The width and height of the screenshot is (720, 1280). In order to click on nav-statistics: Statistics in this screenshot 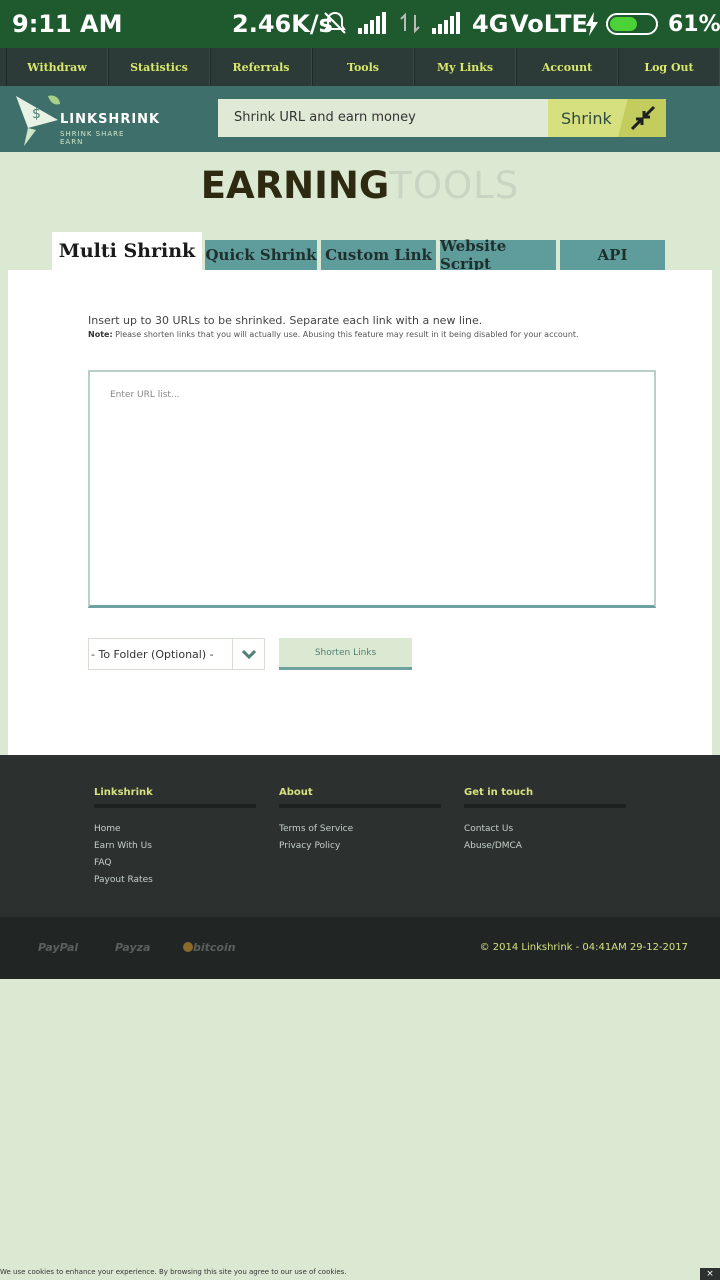, I will do `click(159, 67)`.